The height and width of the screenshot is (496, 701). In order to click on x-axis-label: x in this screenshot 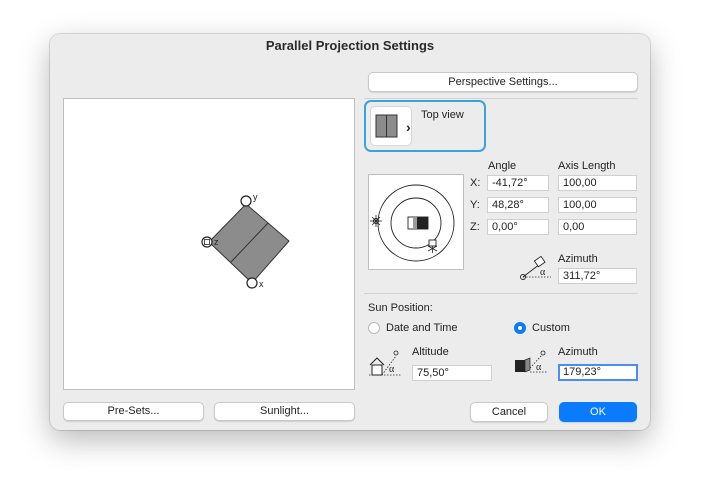, I will do `click(261, 284)`.